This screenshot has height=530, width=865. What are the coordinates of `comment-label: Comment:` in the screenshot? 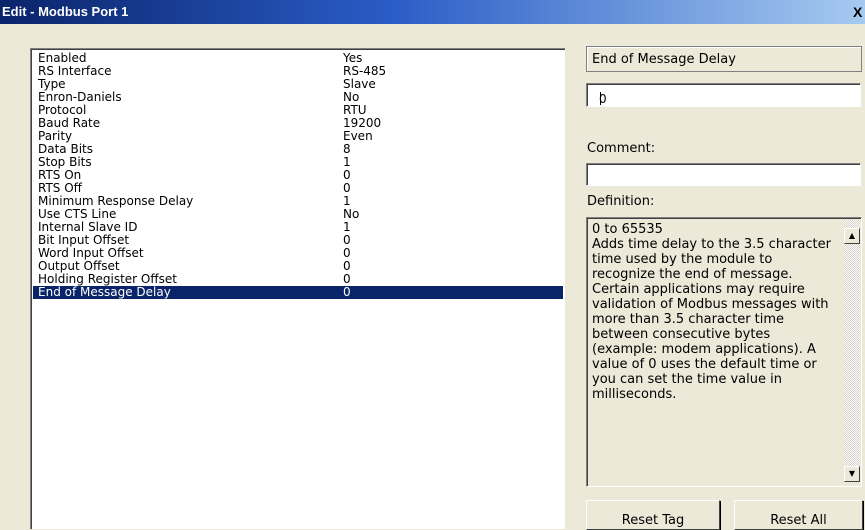 It's located at (621, 148).